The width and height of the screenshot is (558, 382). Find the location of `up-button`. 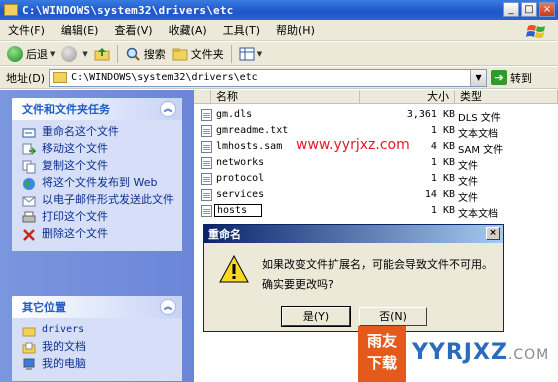

up-button is located at coordinates (102, 54).